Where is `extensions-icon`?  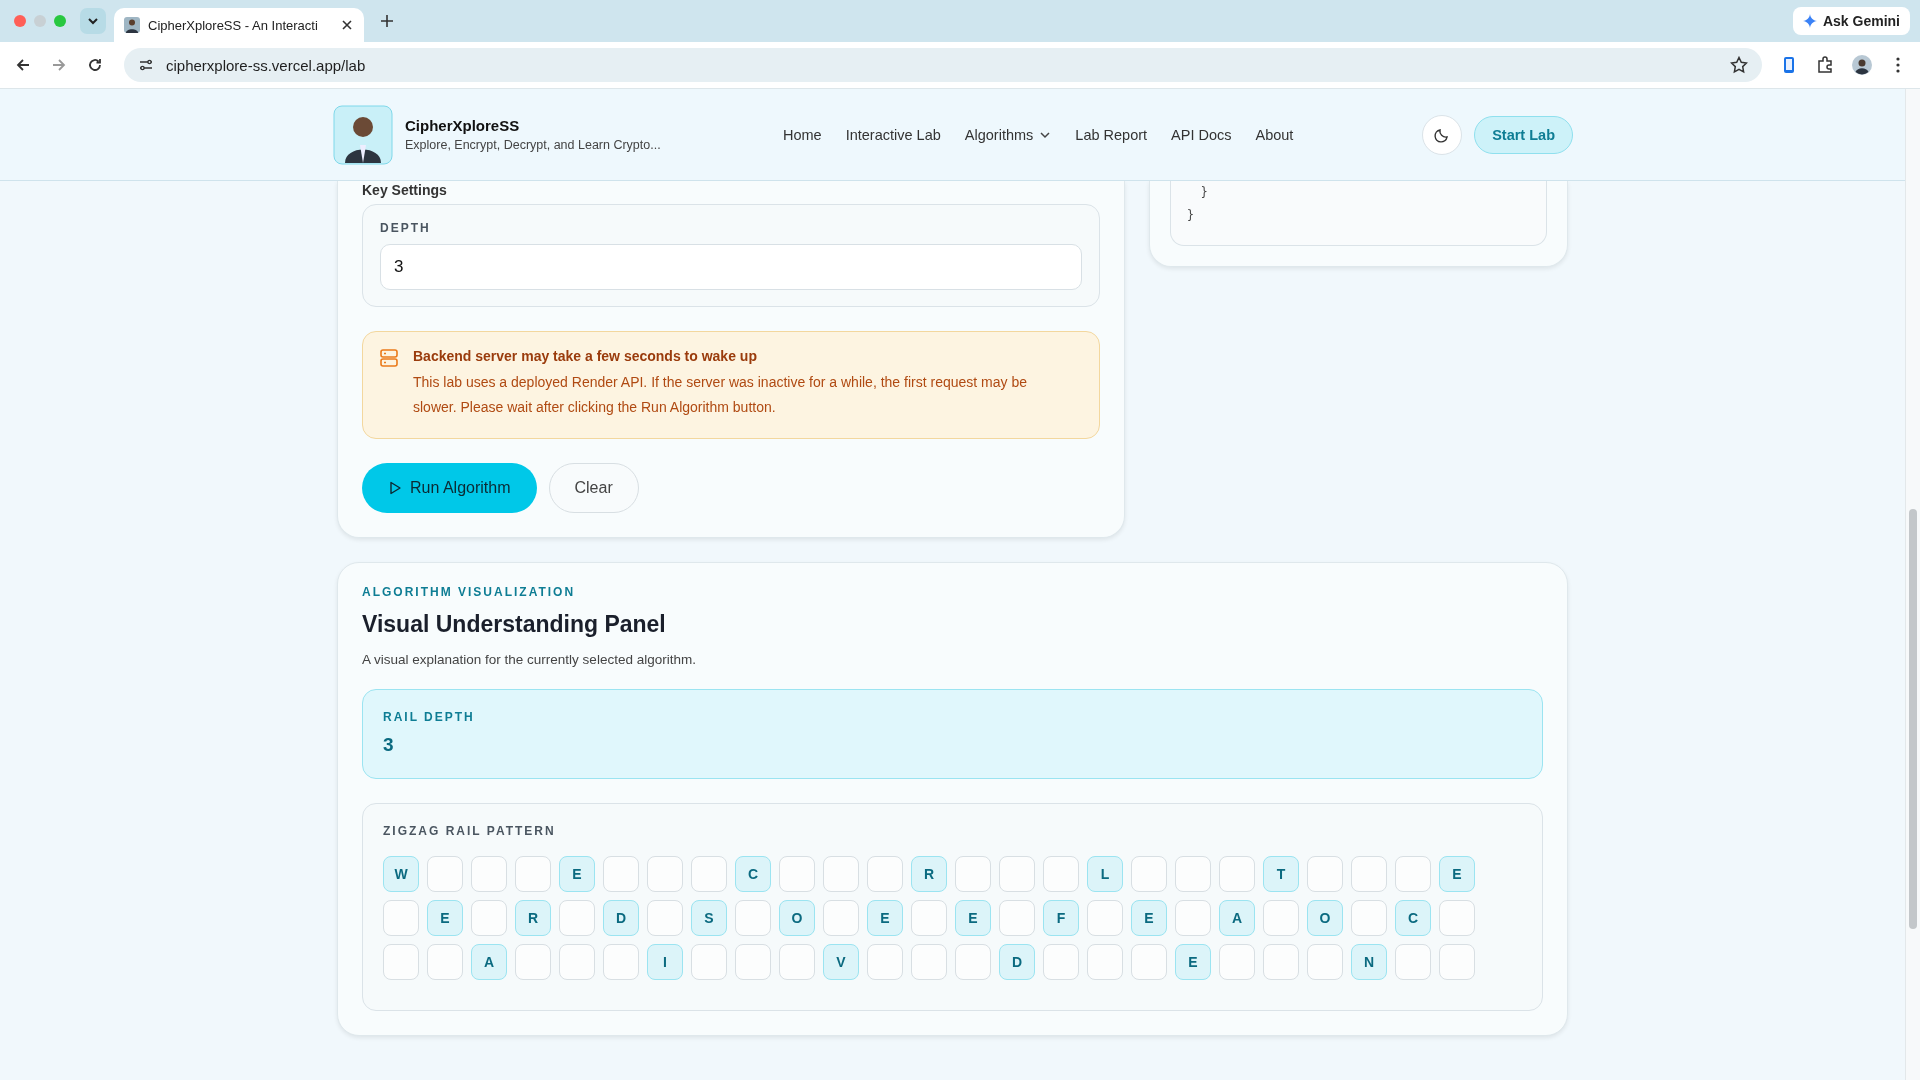
extensions-icon is located at coordinates (1825, 65).